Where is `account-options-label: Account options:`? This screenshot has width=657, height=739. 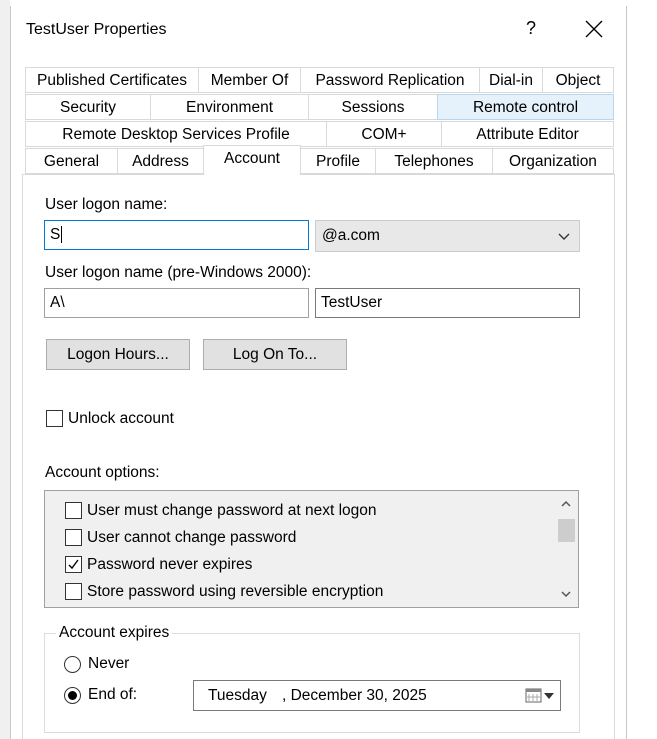
account-options-label: Account options: is located at coordinates (102, 472).